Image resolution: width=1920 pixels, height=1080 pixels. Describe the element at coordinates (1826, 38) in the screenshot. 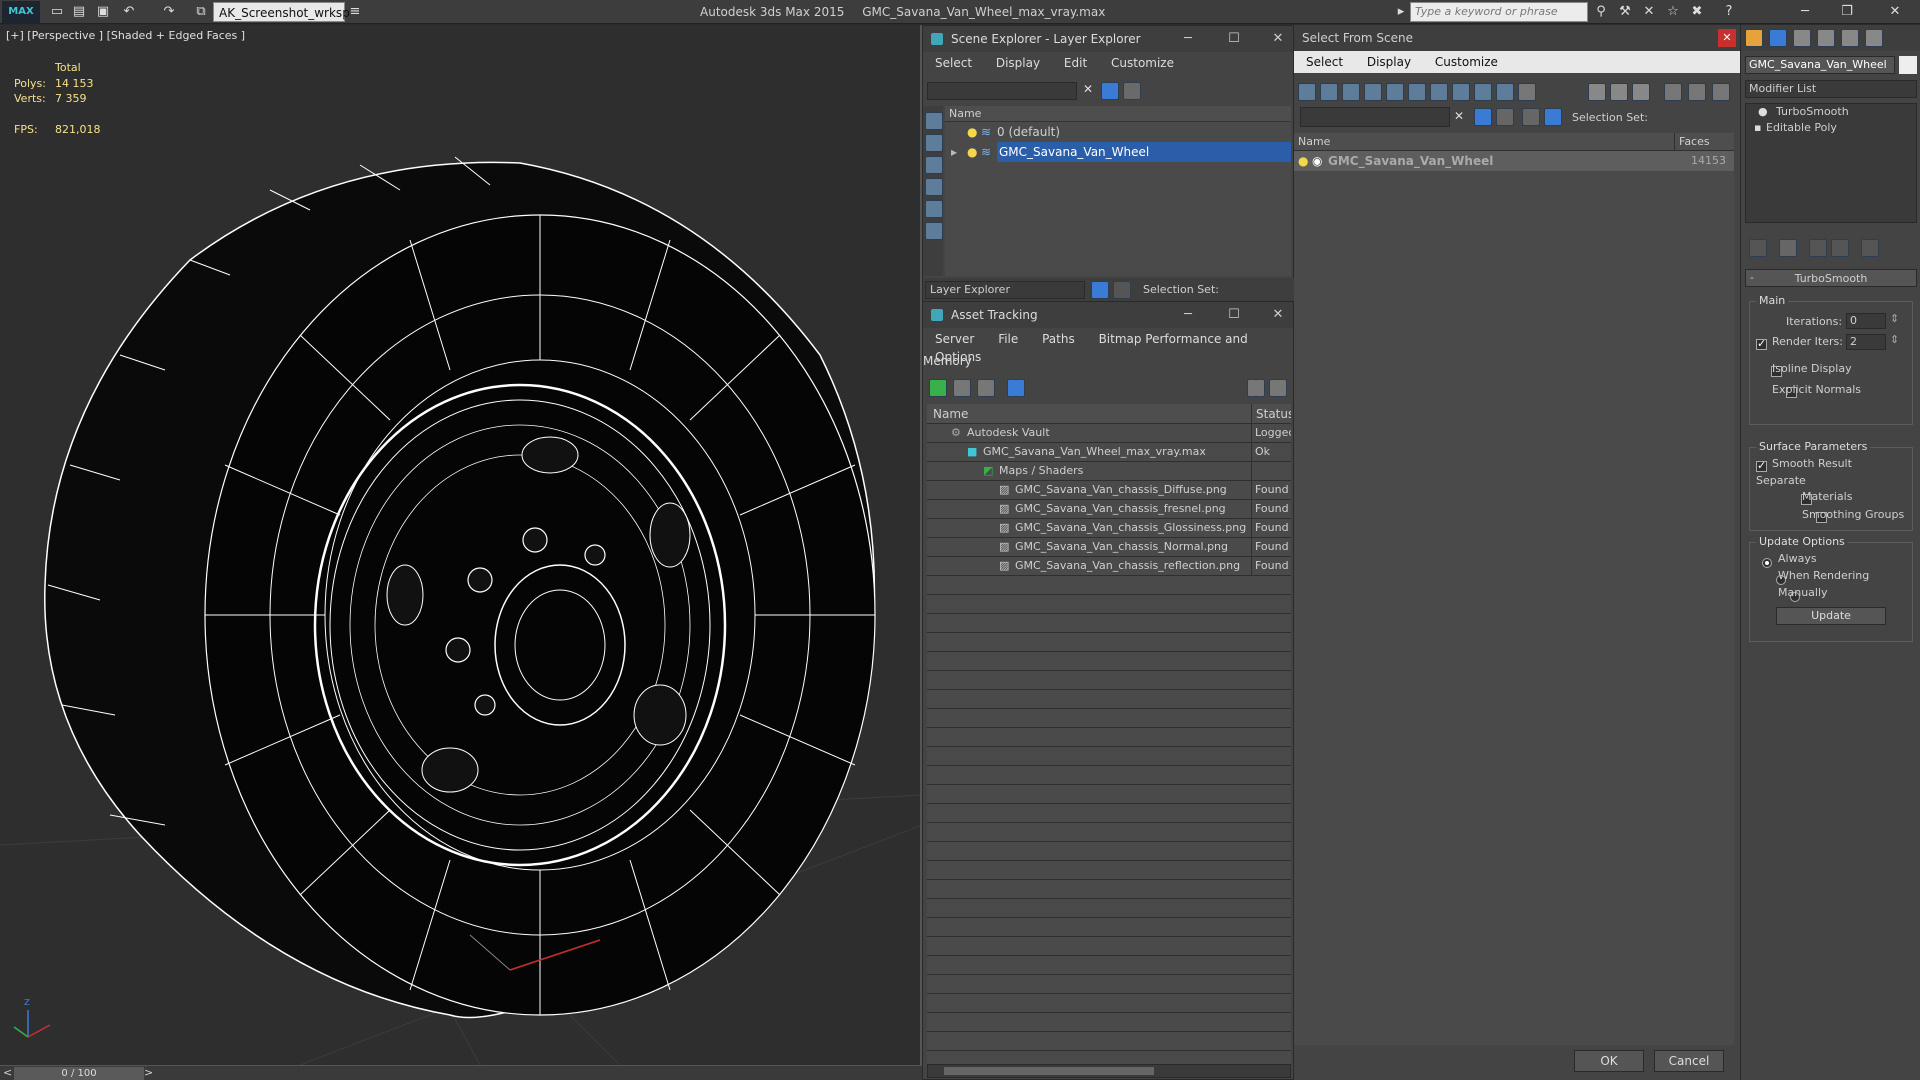

I see `motion-tab-icon` at that location.